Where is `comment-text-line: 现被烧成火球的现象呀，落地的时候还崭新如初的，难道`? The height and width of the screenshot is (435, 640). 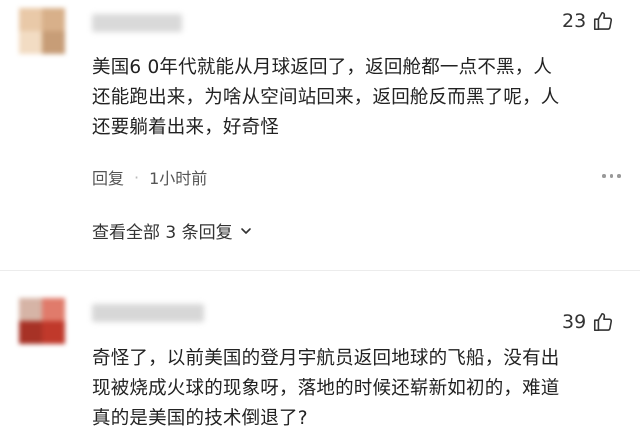
comment-text-line: 现被烧成火球的现象呀，落地的时候还崭新如初的，难道 is located at coordinates (326, 388).